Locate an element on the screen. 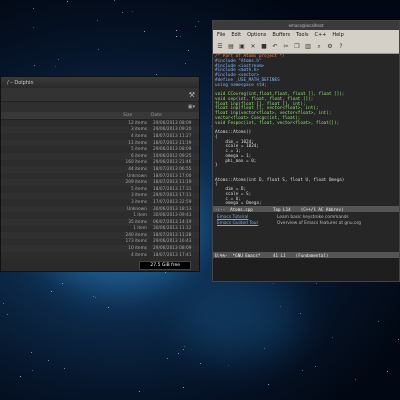 Image resolution: width=400 pixels, height=400 pixels. close-icon: ✕ is located at coordinates (253, 47).